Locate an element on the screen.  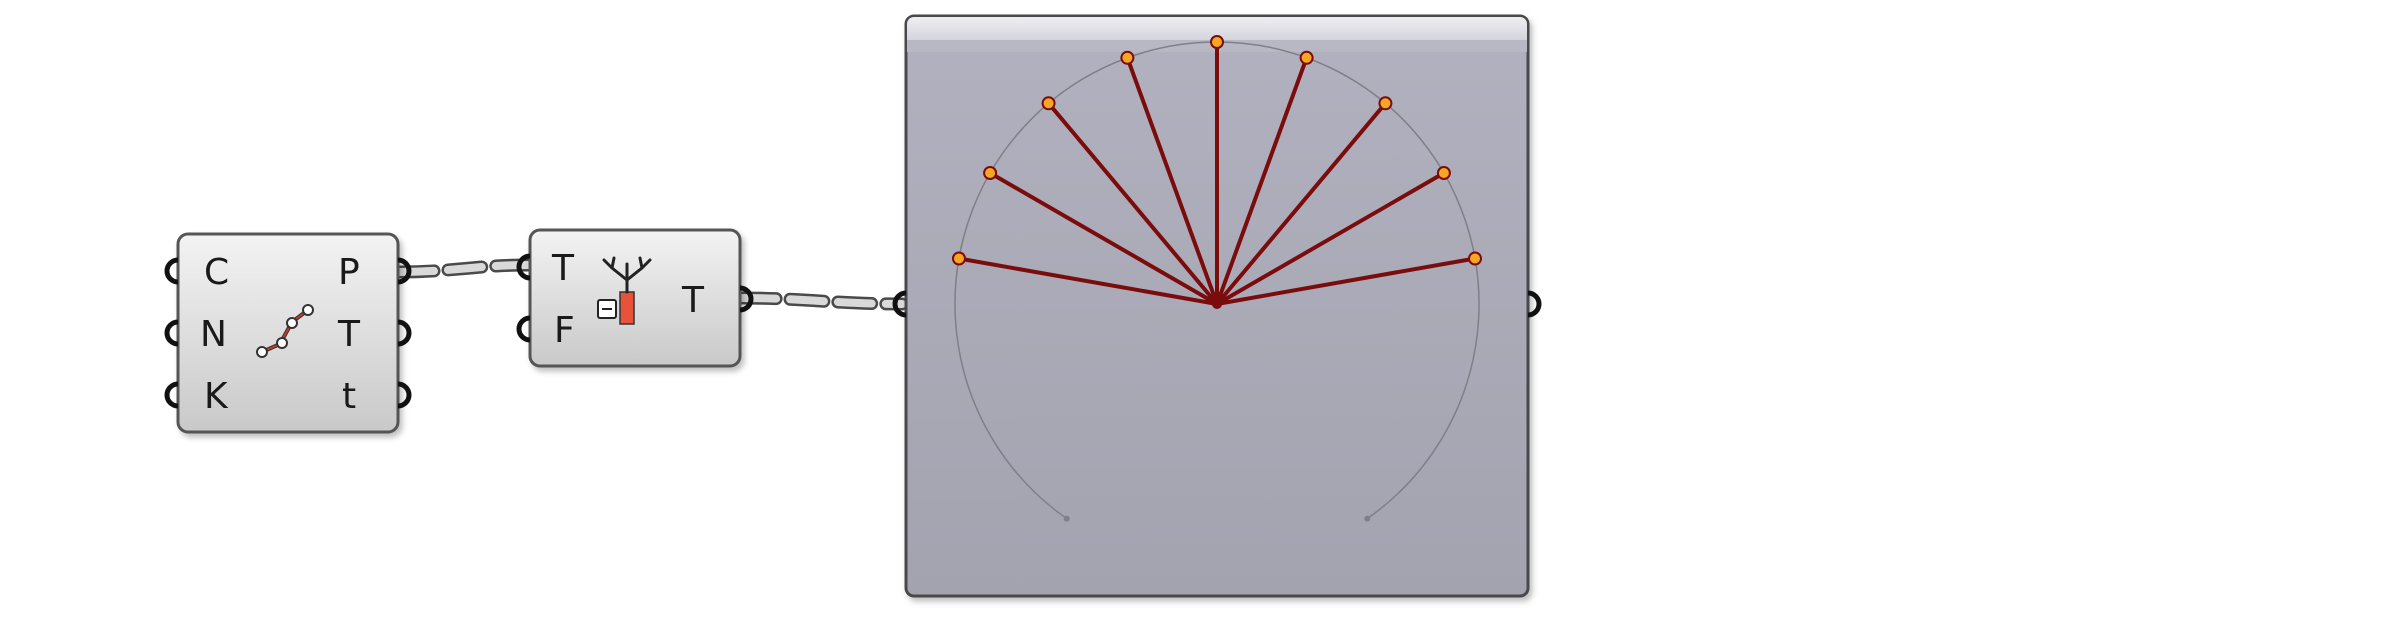
input-label-tree: T is located at coordinates (563, 268).